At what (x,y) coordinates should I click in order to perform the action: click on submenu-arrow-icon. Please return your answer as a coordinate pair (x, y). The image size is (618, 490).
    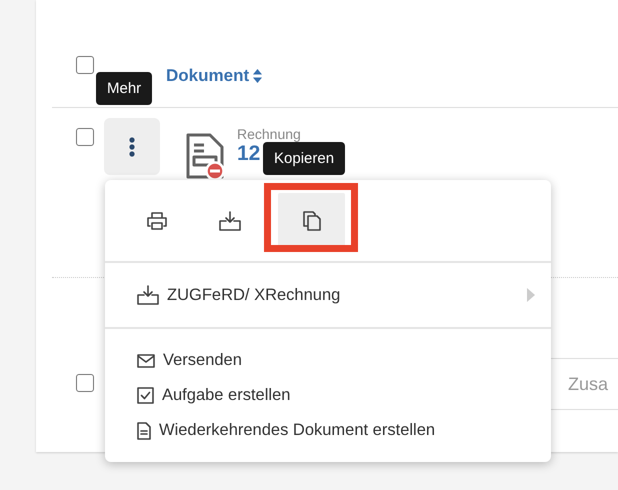
    Looking at the image, I should click on (531, 295).